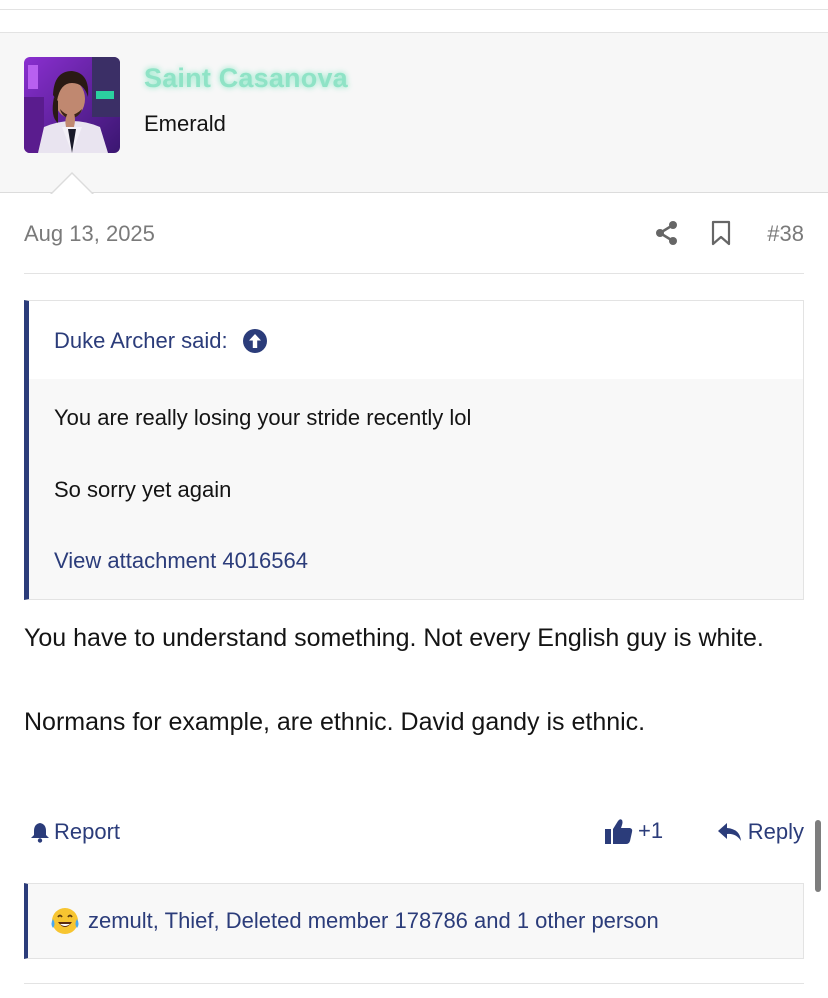 The width and height of the screenshot is (828, 998). What do you see at coordinates (785, 234) in the screenshot?
I see `post-number-link: #38` at bounding box center [785, 234].